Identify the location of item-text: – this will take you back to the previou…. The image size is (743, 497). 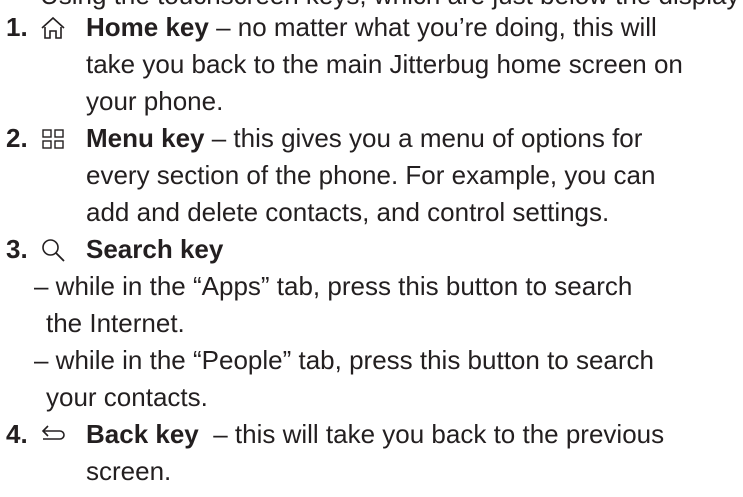
(431, 434).